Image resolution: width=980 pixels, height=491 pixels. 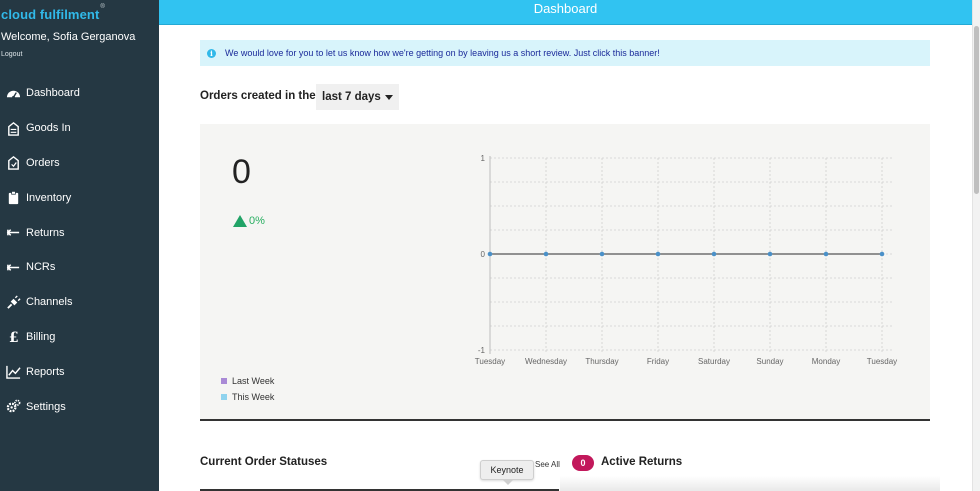 I want to click on x-tick-label: Thursday, so click(x=601, y=361).